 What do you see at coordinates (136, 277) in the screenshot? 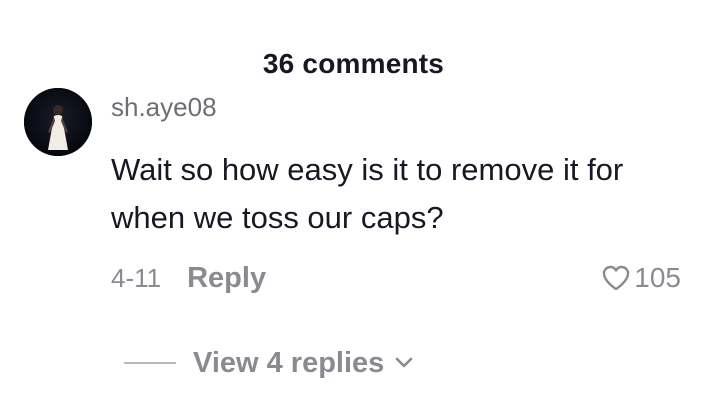
I see `comment-date: 4-11` at bounding box center [136, 277].